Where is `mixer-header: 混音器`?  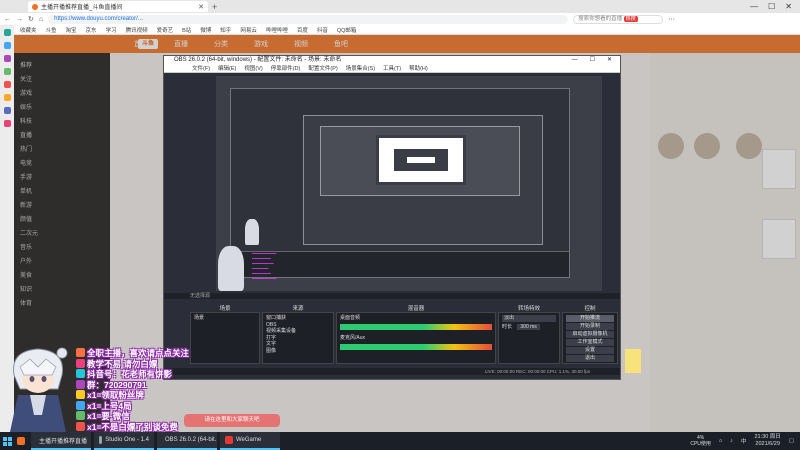
mixer-header: 混音器 is located at coordinates (416, 309).